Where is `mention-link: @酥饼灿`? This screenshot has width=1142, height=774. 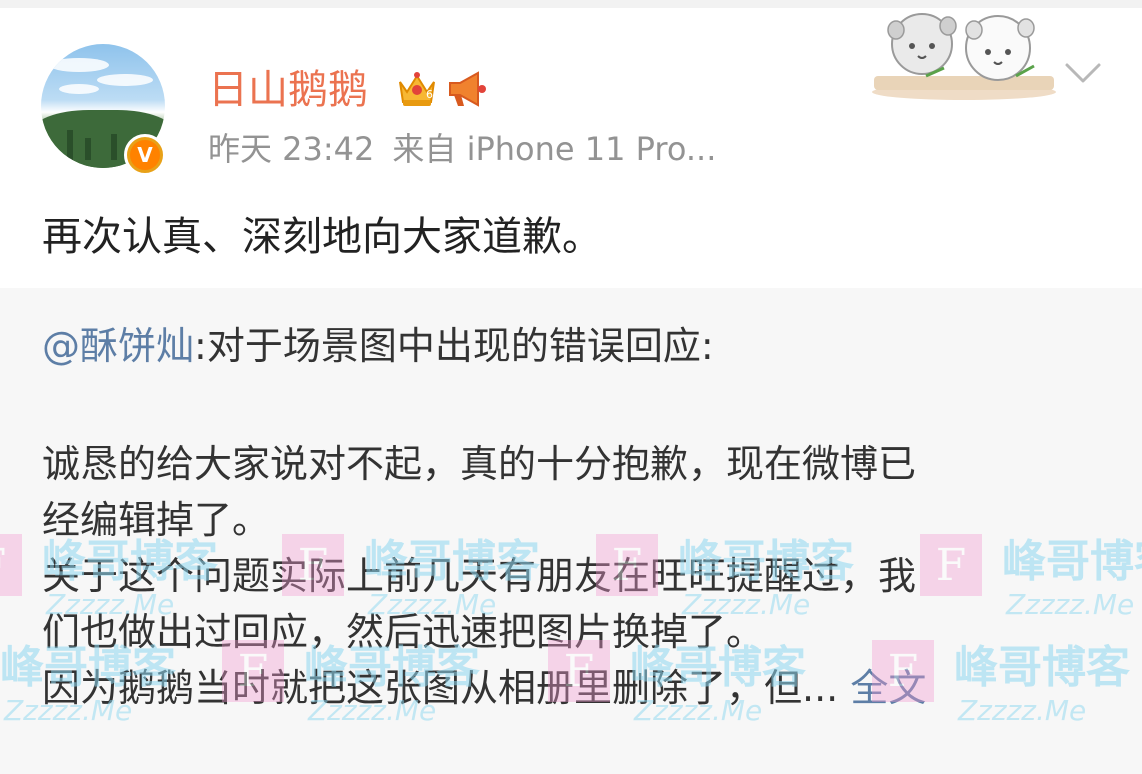
mention-link: @酥饼灿 is located at coordinates (118, 346).